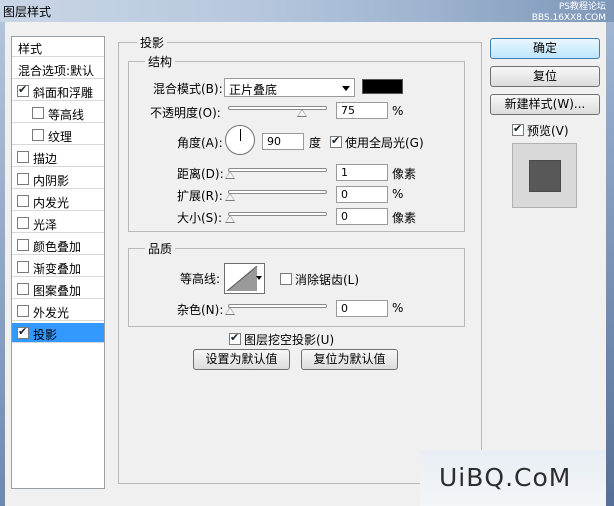 The width and height of the screenshot is (614, 506). What do you see at coordinates (362, 110) in the screenshot?
I see `opacity-input: 75` at bounding box center [362, 110].